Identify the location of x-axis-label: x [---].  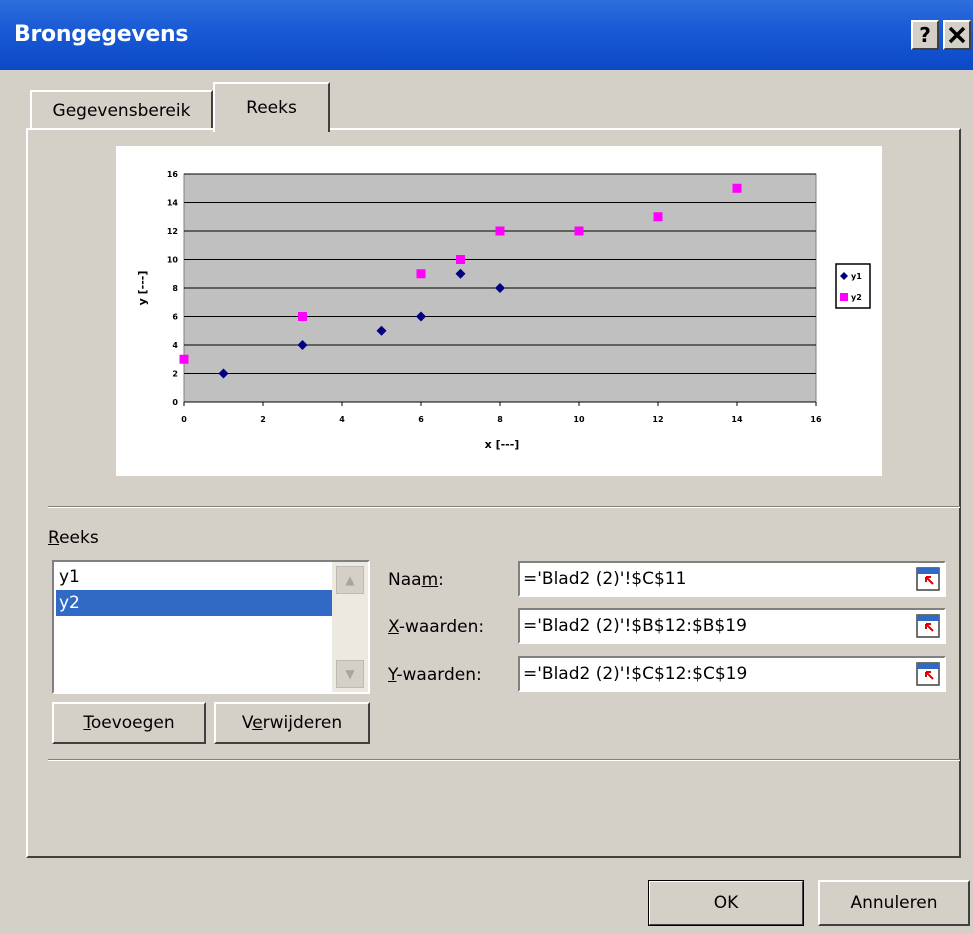
(502, 444).